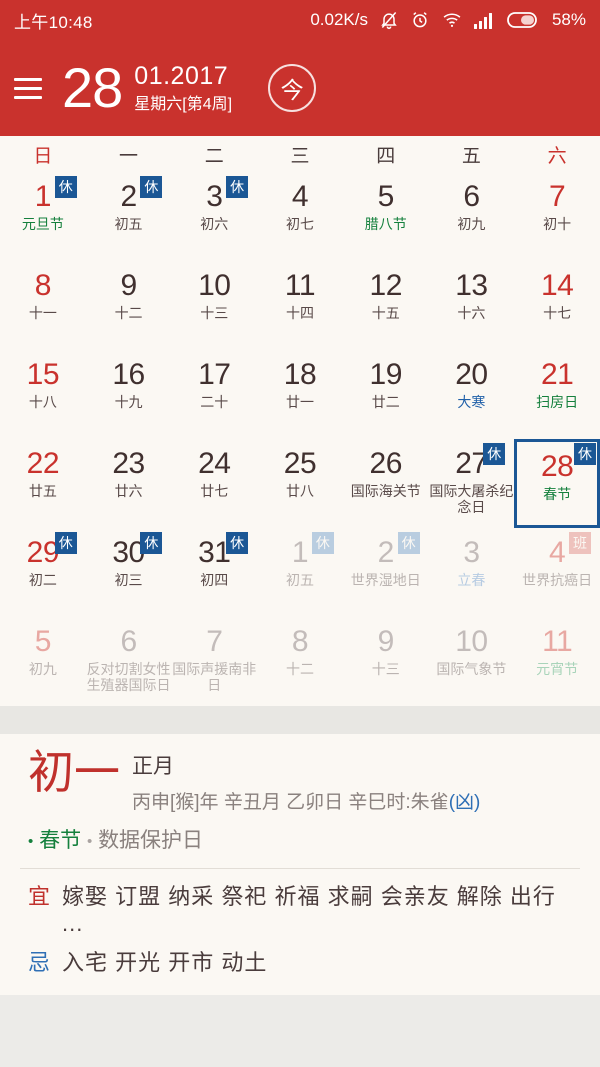 This screenshot has width=600, height=1067. I want to click on battery-percent-text: 58%, so click(568, 19).